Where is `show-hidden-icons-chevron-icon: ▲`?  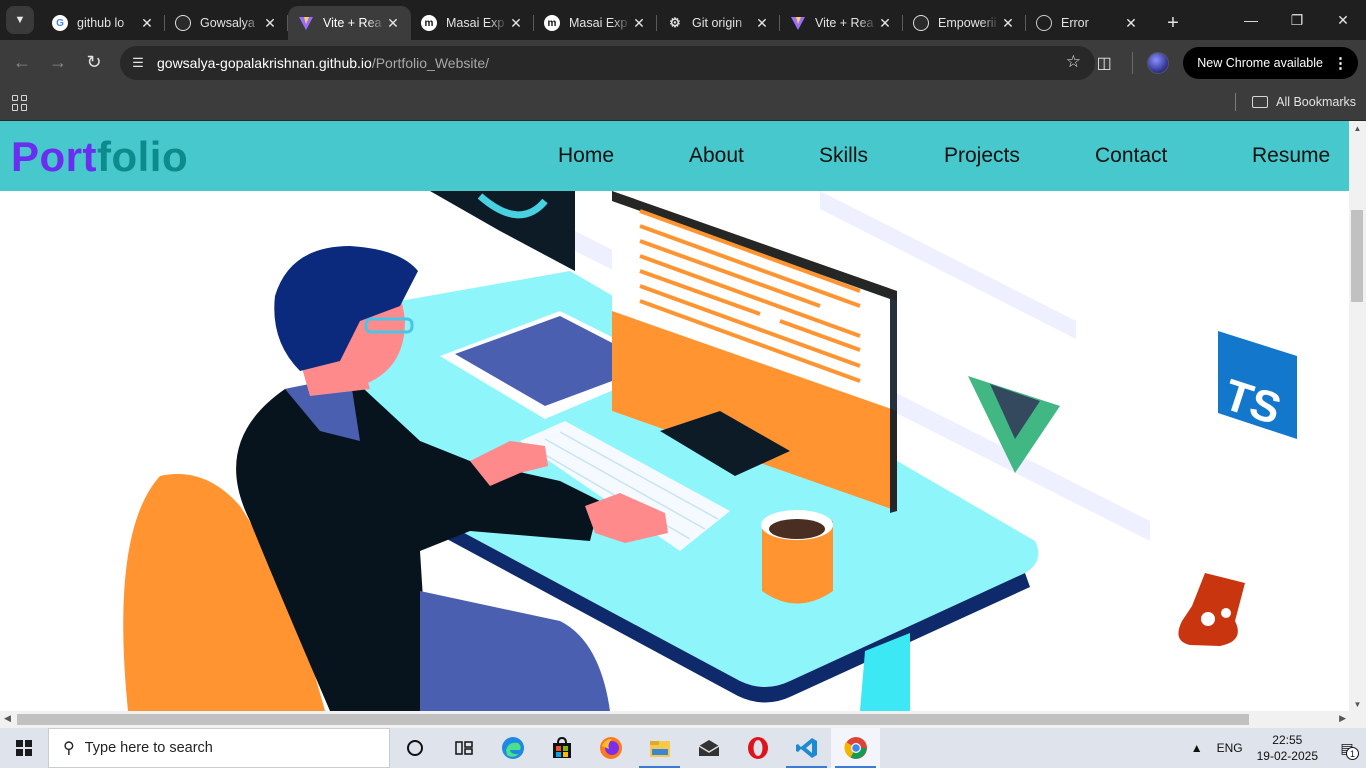 show-hidden-icons-chevron-icon: ▲ is located at coordinates (1197, 748).